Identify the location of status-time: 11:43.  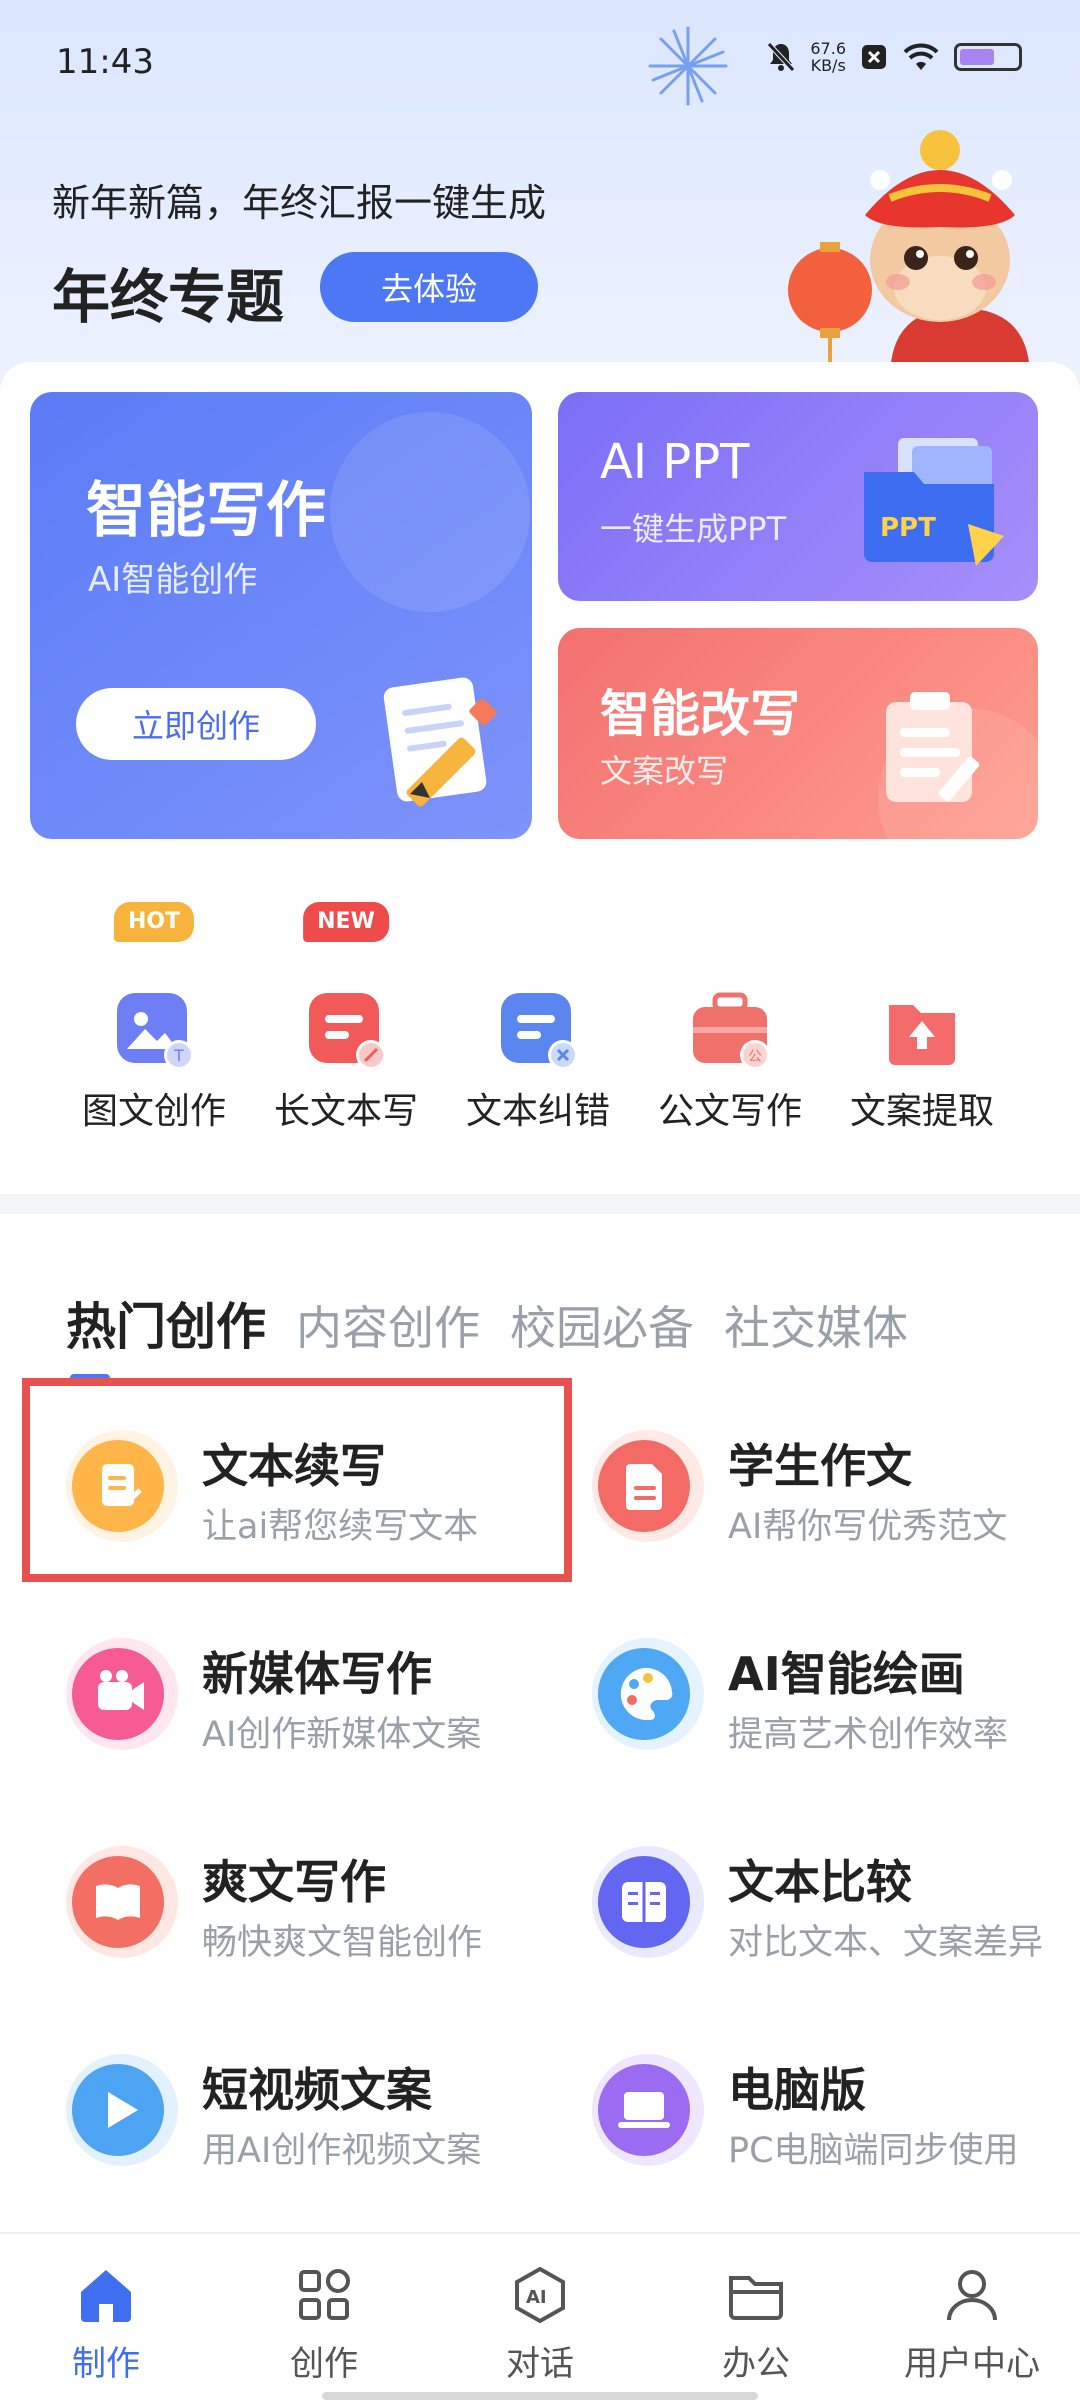
(105, 62).